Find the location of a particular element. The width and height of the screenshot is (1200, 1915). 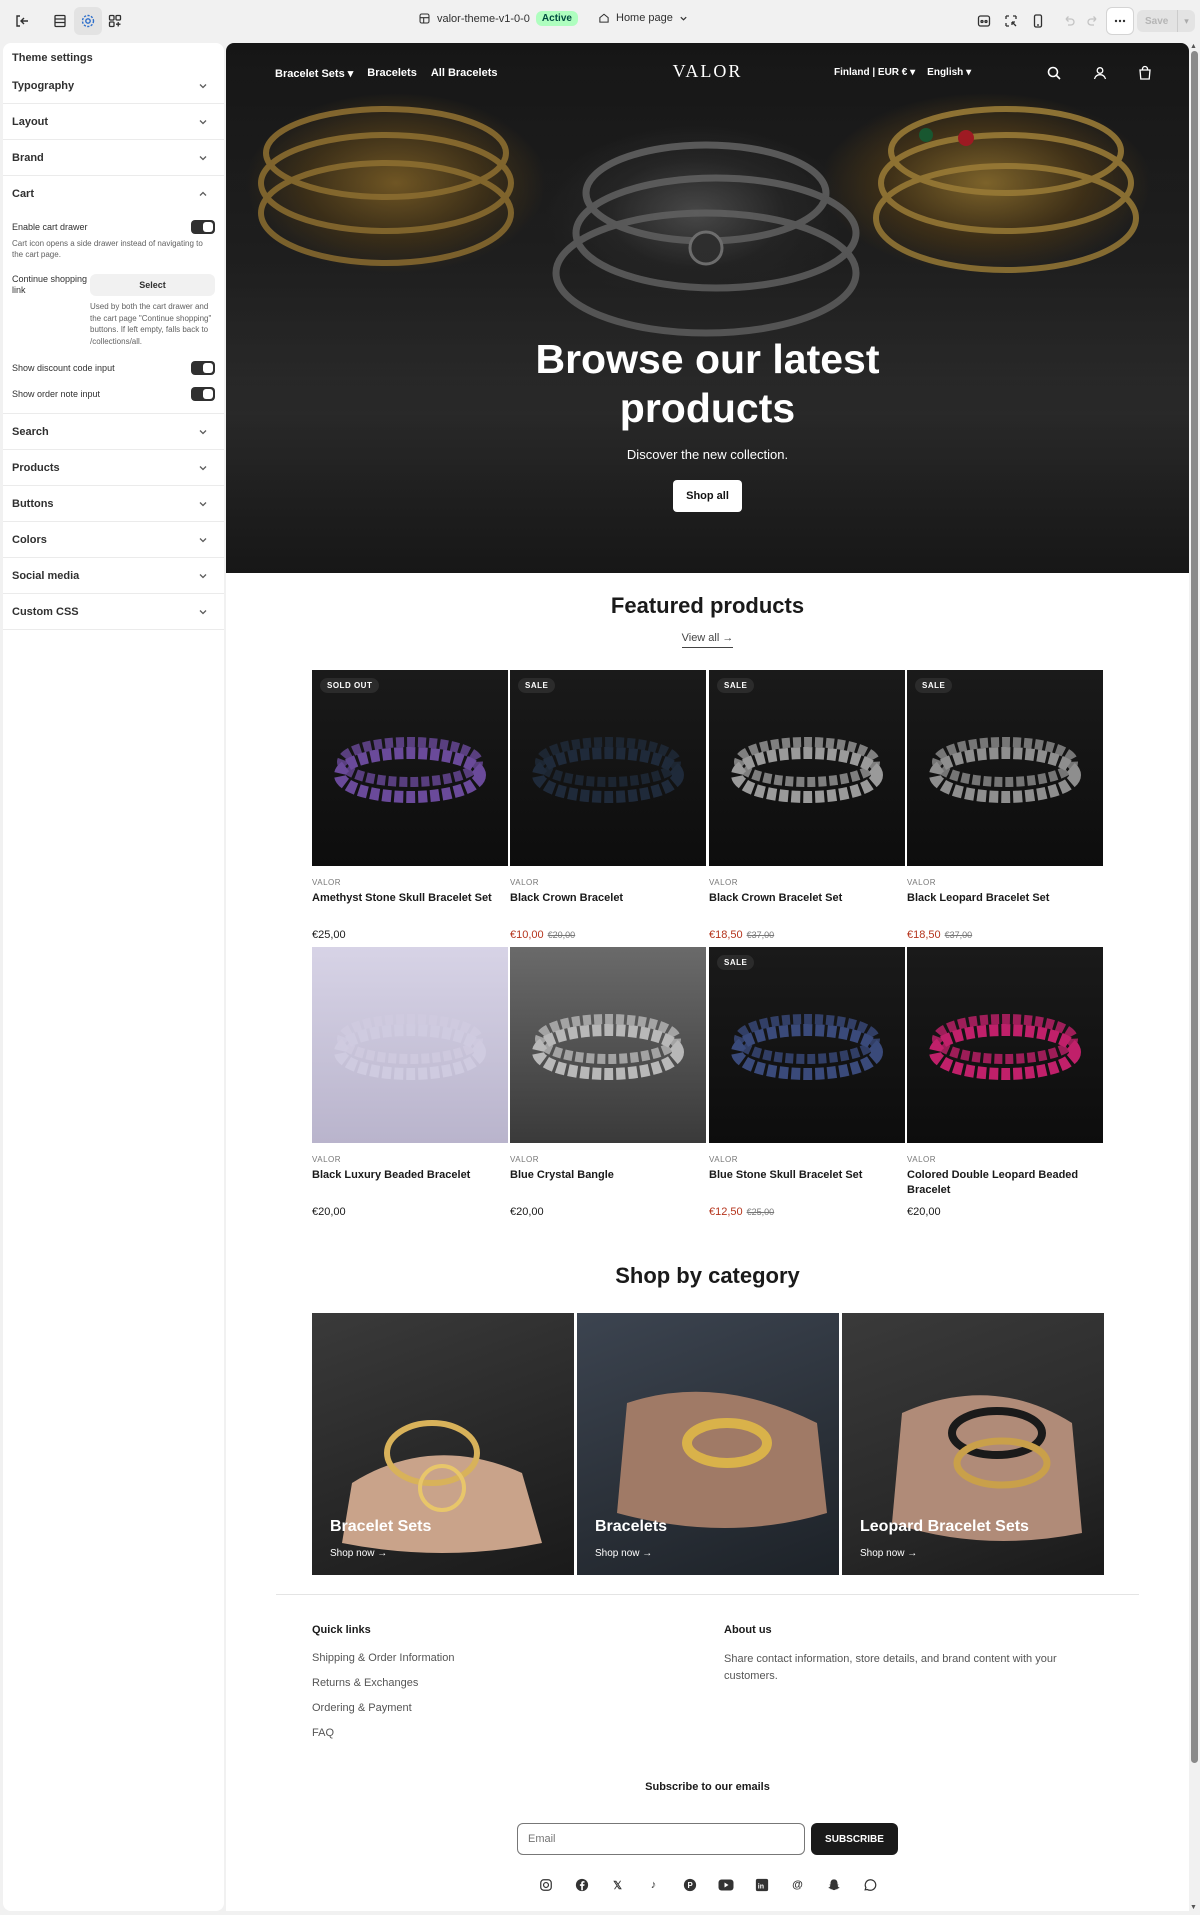

section-buttons: Buttons is located at coordinates (113, 504).